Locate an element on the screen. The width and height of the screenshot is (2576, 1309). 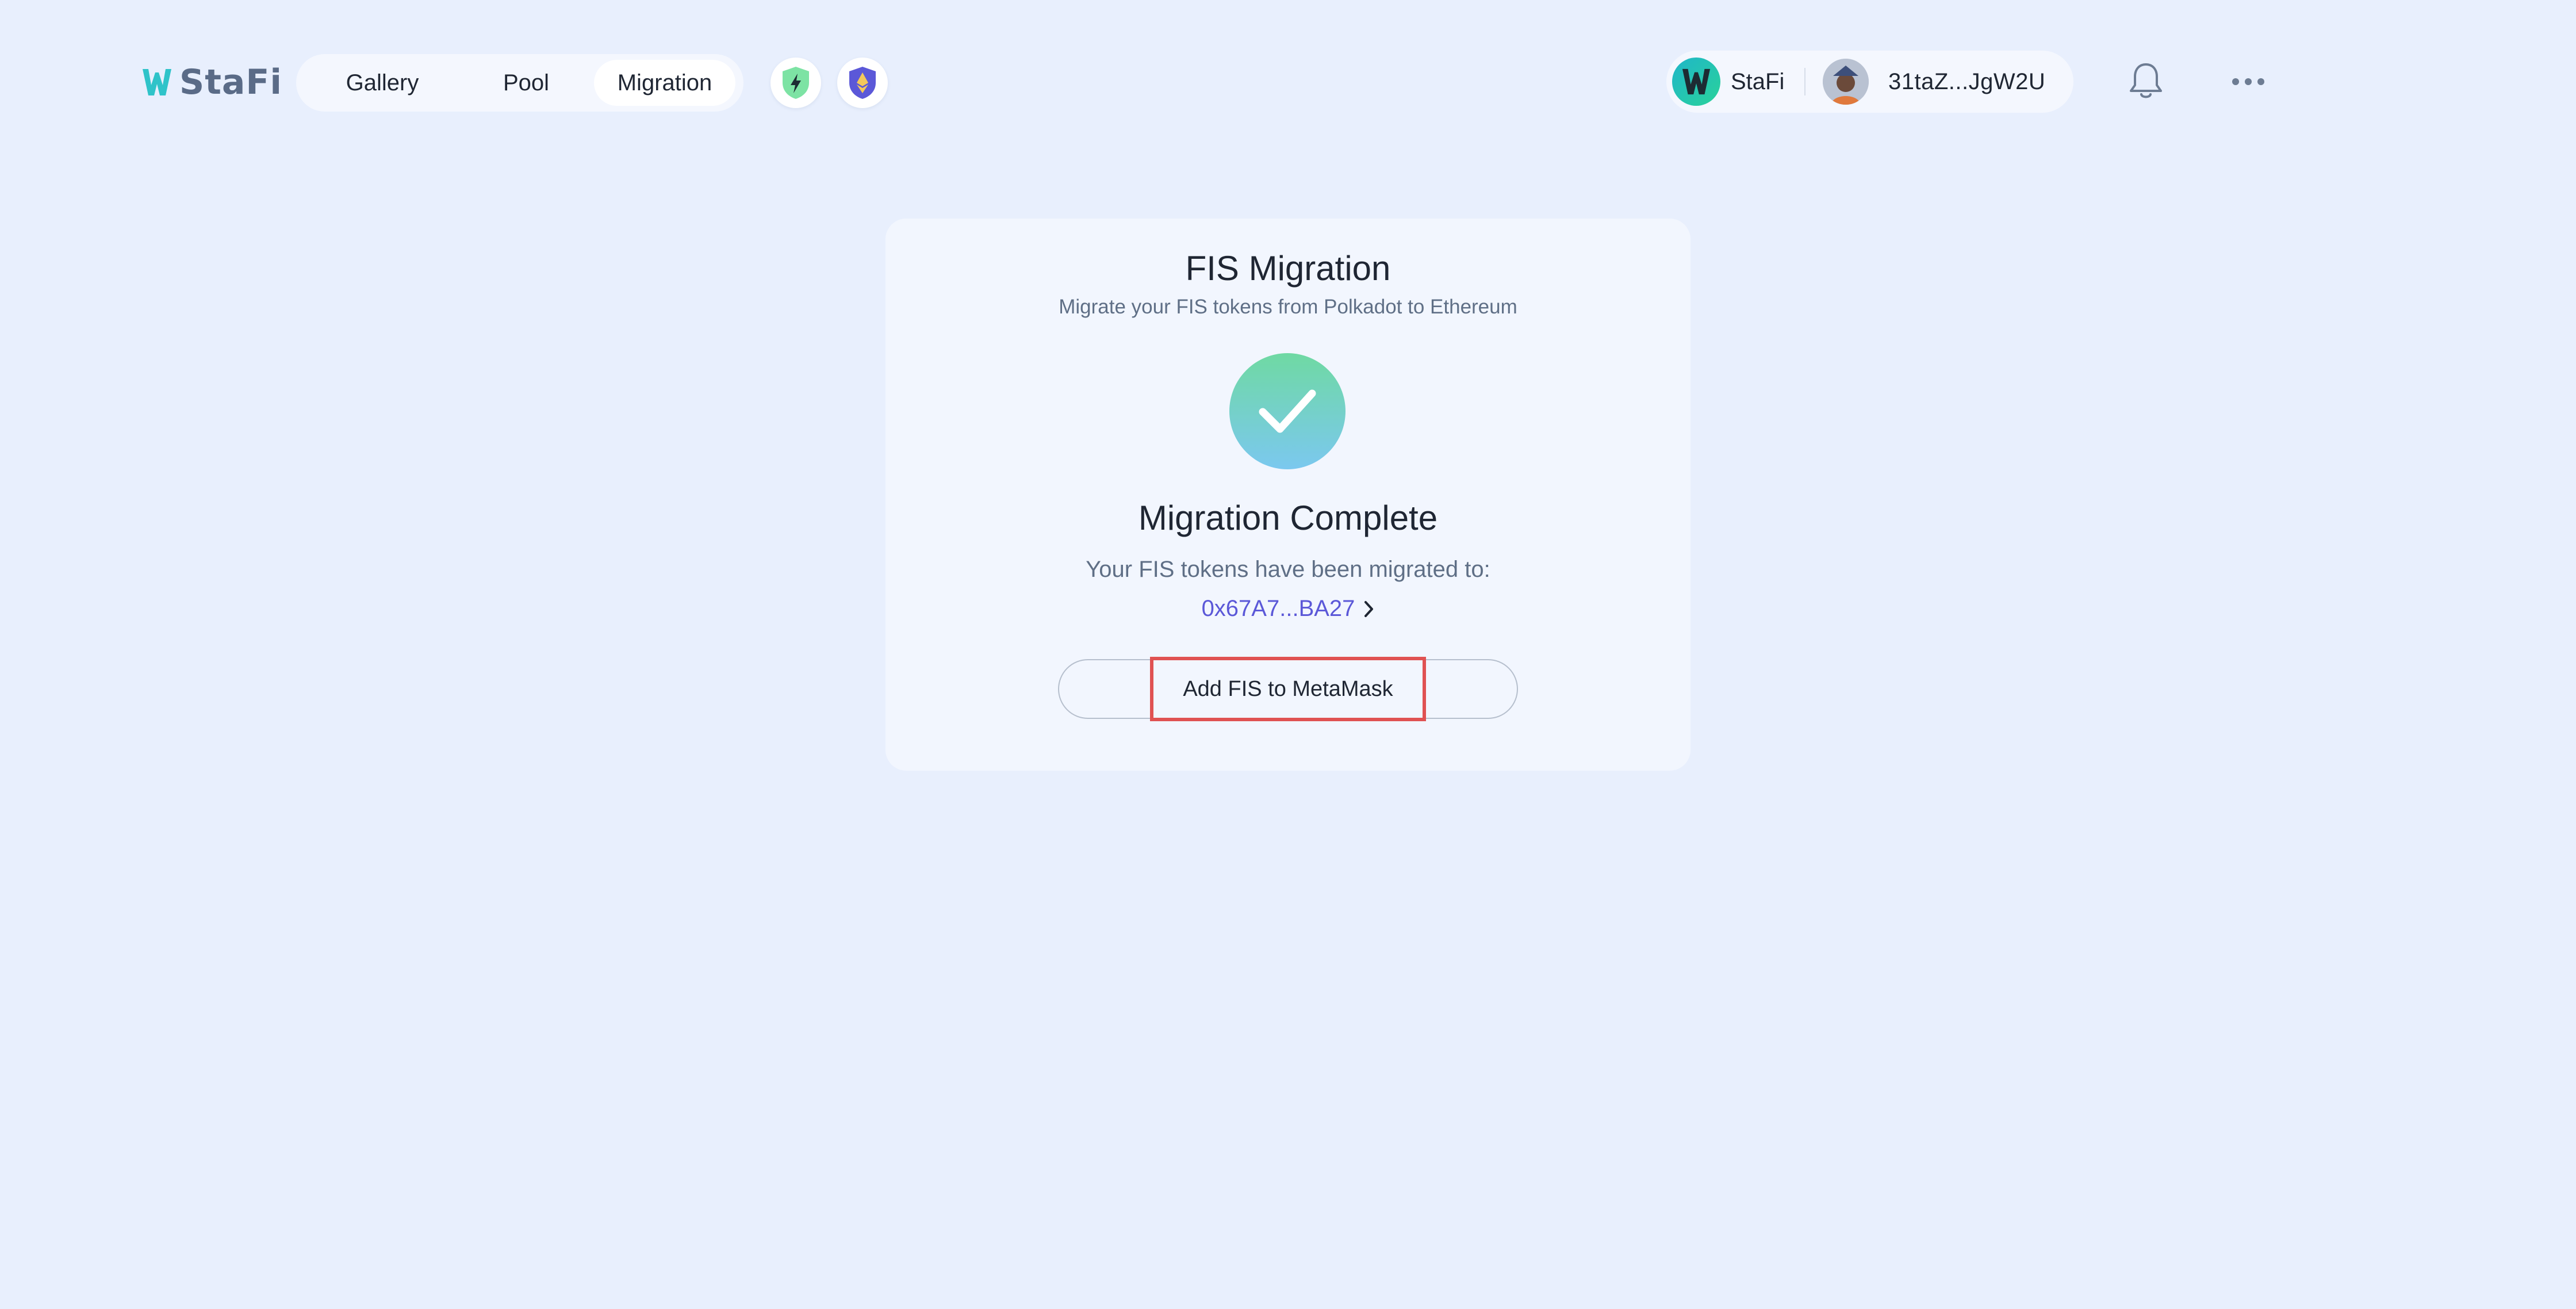
status-title: Migration Complete is located at coordinates (1288, 518).